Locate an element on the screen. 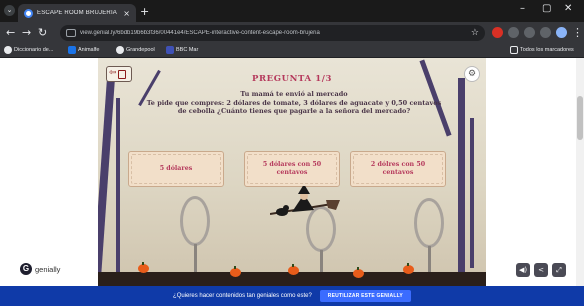 The image size is (584, 306). share-icon: < is located at coordinates (541, 270).